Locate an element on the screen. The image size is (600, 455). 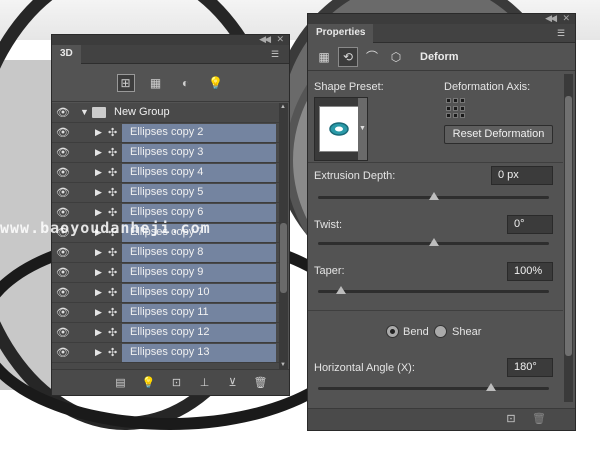
deform-icon: ⟲ is located at coordinates (348, 56).